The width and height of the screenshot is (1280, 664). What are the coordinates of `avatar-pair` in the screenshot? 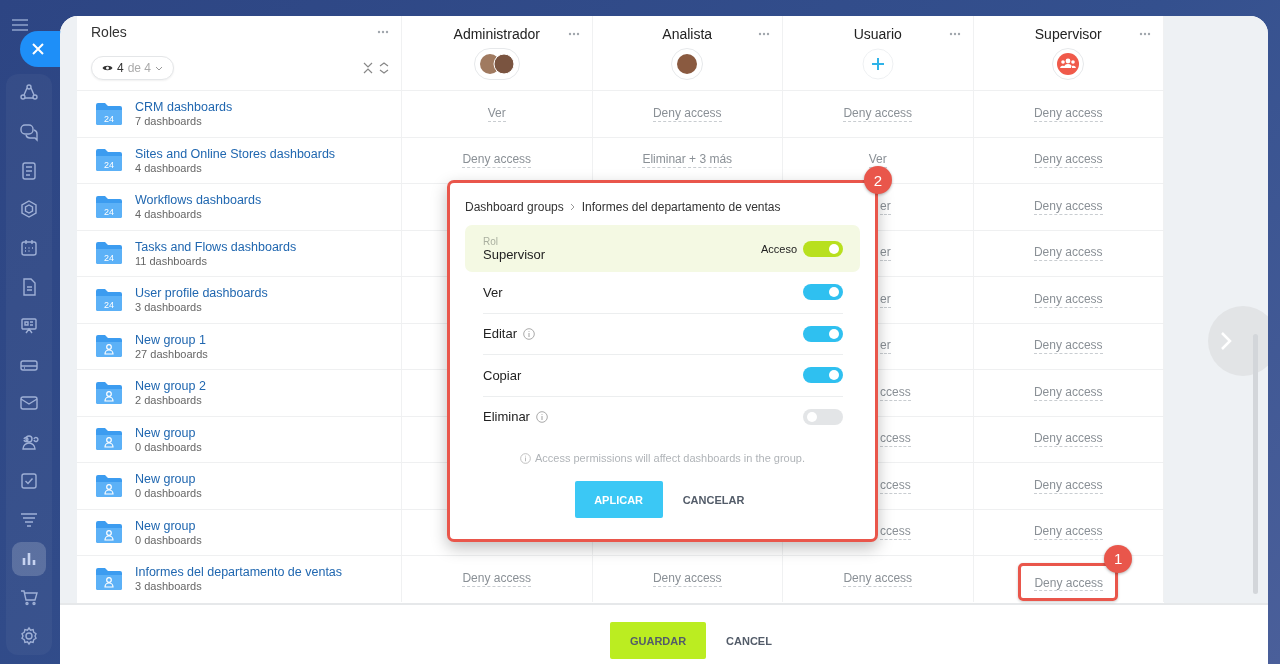 It's located at (496, 64).